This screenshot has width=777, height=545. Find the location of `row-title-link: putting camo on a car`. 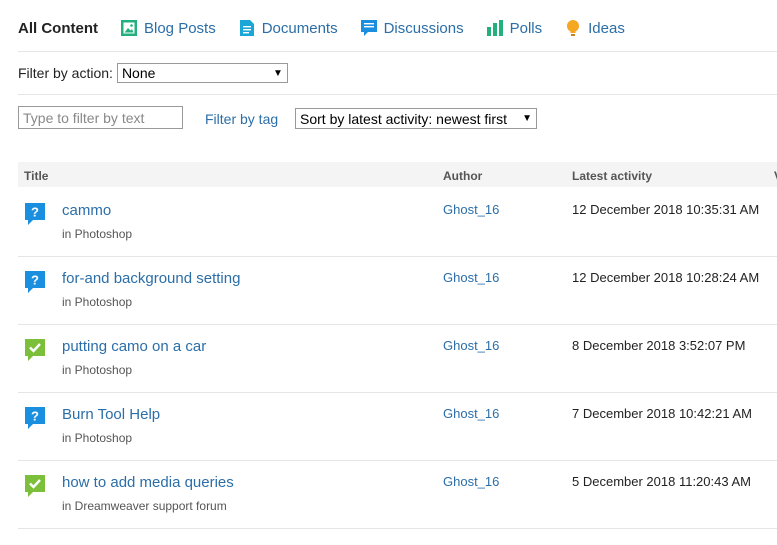

row-title-link: putting camo on a car is located at coordinates (134, 346).